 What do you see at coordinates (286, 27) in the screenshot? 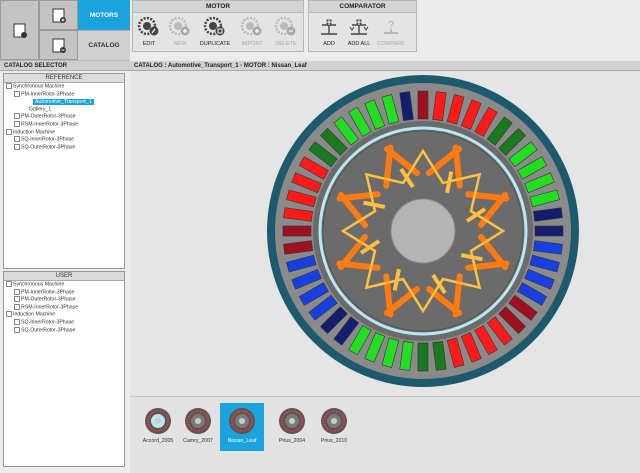
I see `delete-motor-icon` at bounding box center [286, 27].